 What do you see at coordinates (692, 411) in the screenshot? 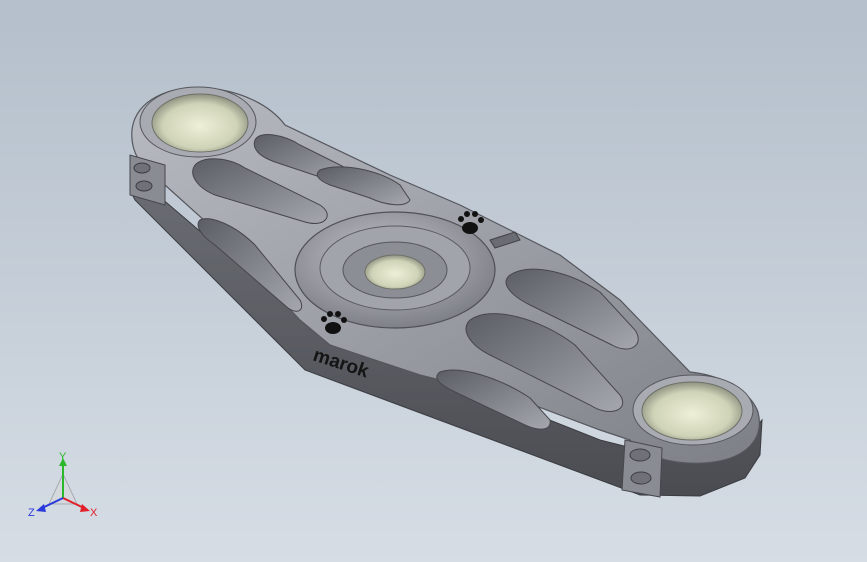
I see `right-fork-bore` at bounding box center [692, 411].